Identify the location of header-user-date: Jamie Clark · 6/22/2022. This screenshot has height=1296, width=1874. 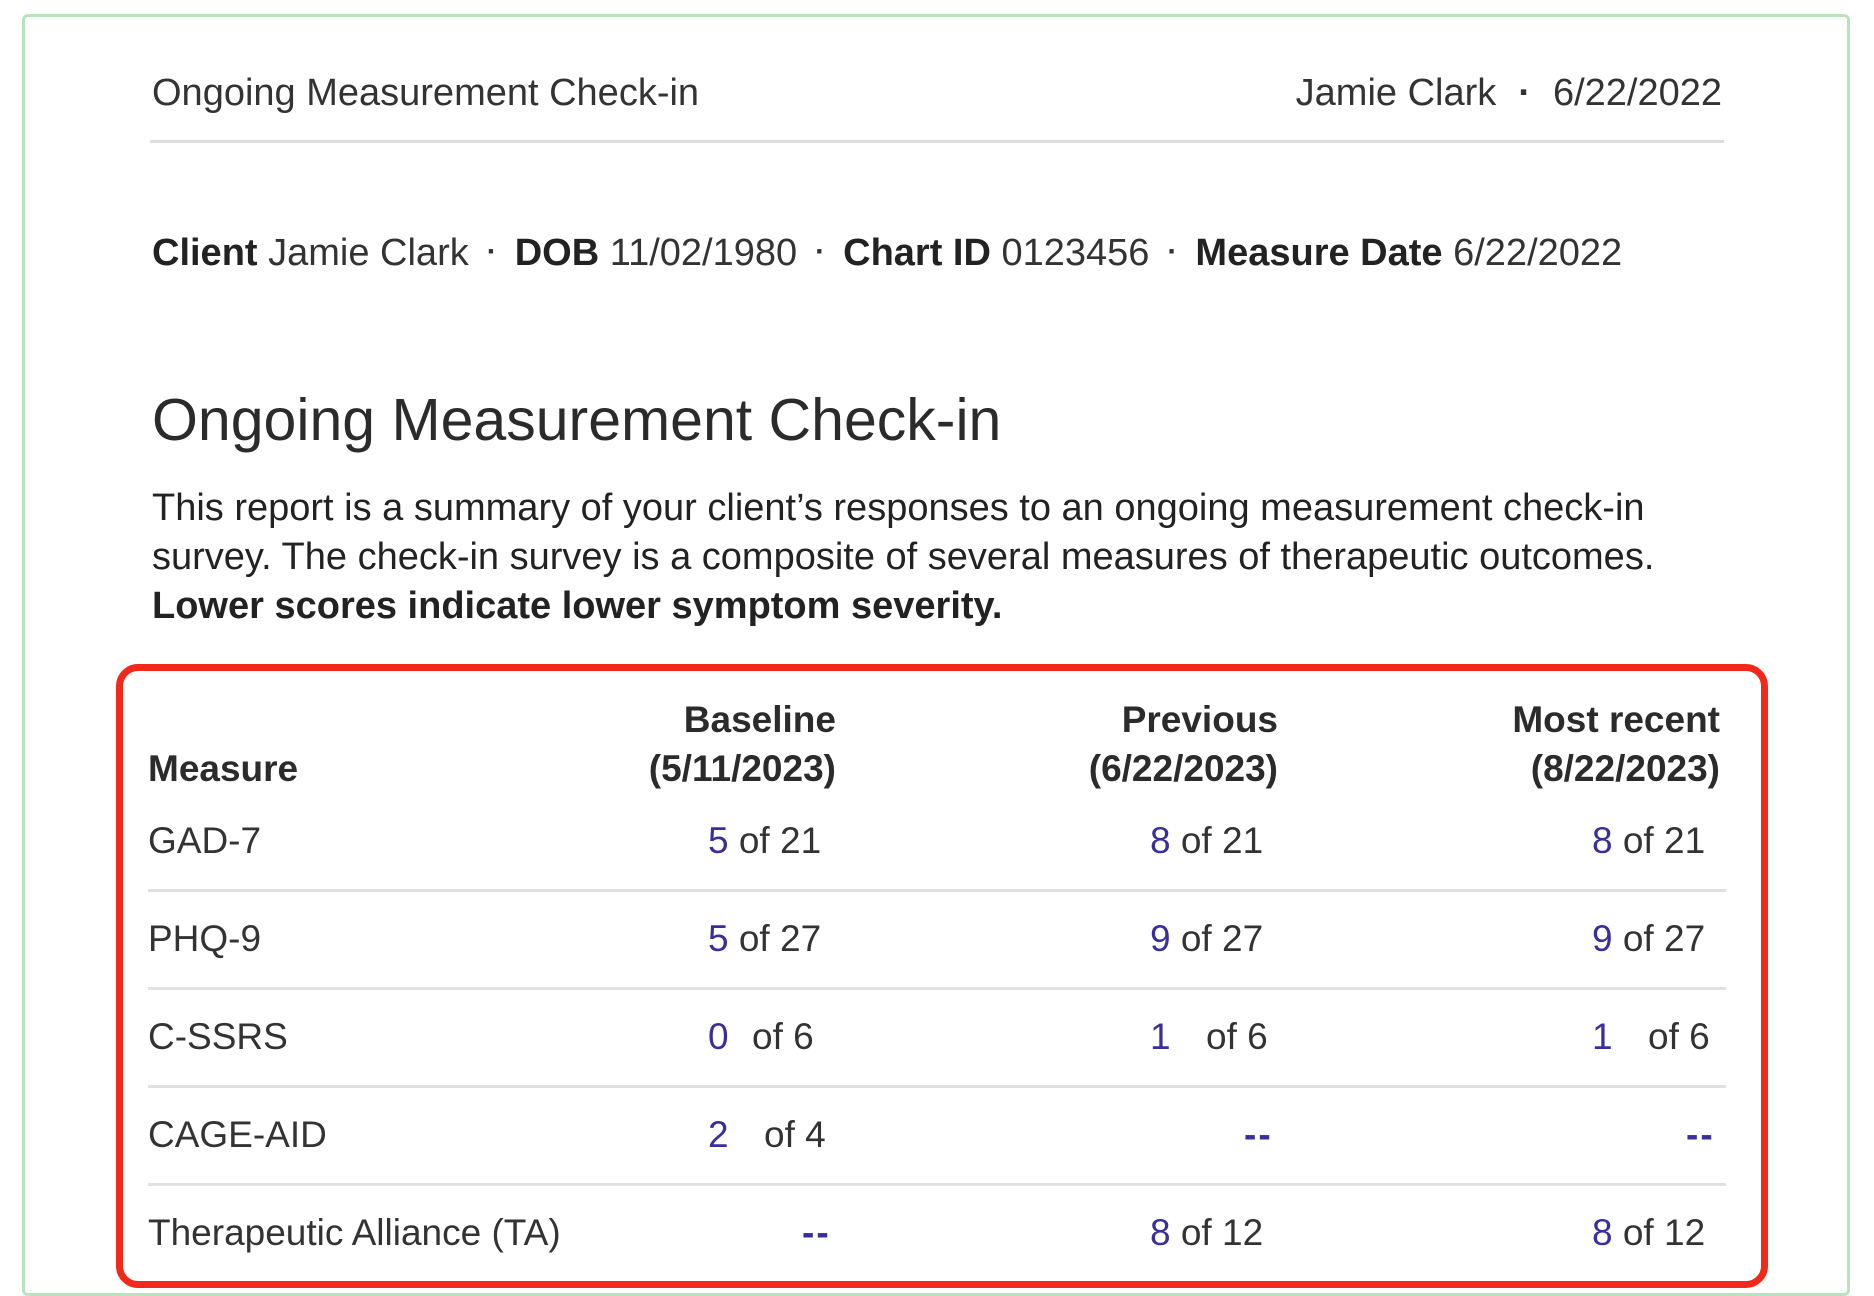
(1509, 93).